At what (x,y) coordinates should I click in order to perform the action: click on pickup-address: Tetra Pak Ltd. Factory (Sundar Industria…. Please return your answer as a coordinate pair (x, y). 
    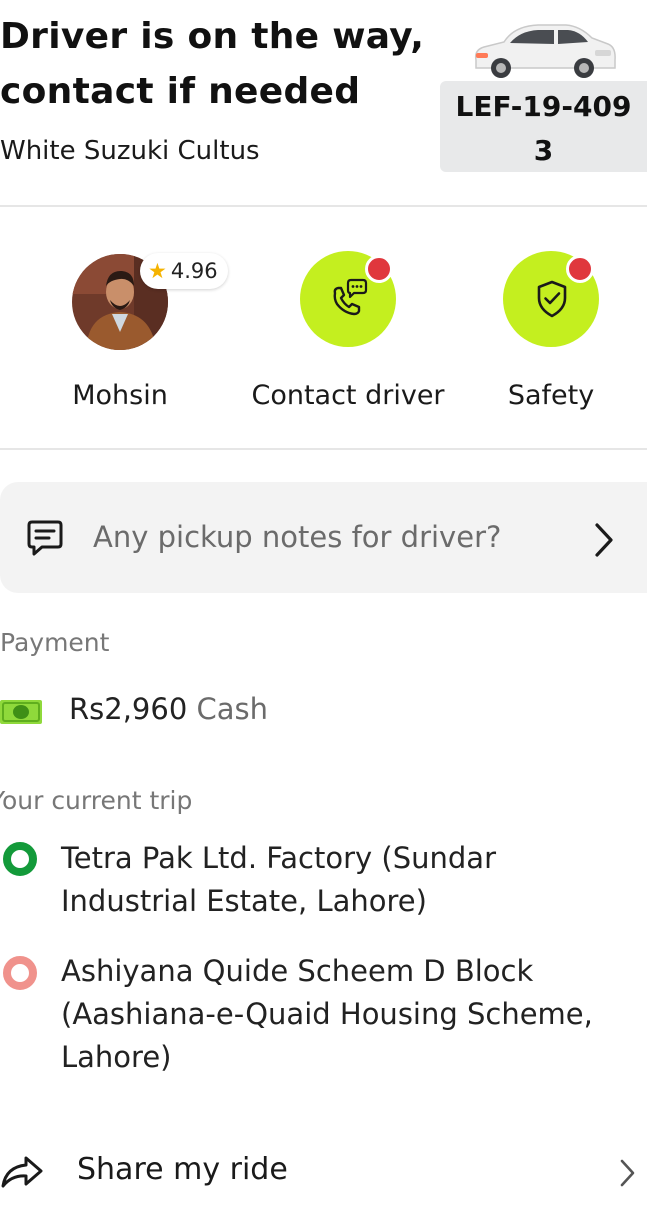
    Looking at the image, I should click on (278, 880).